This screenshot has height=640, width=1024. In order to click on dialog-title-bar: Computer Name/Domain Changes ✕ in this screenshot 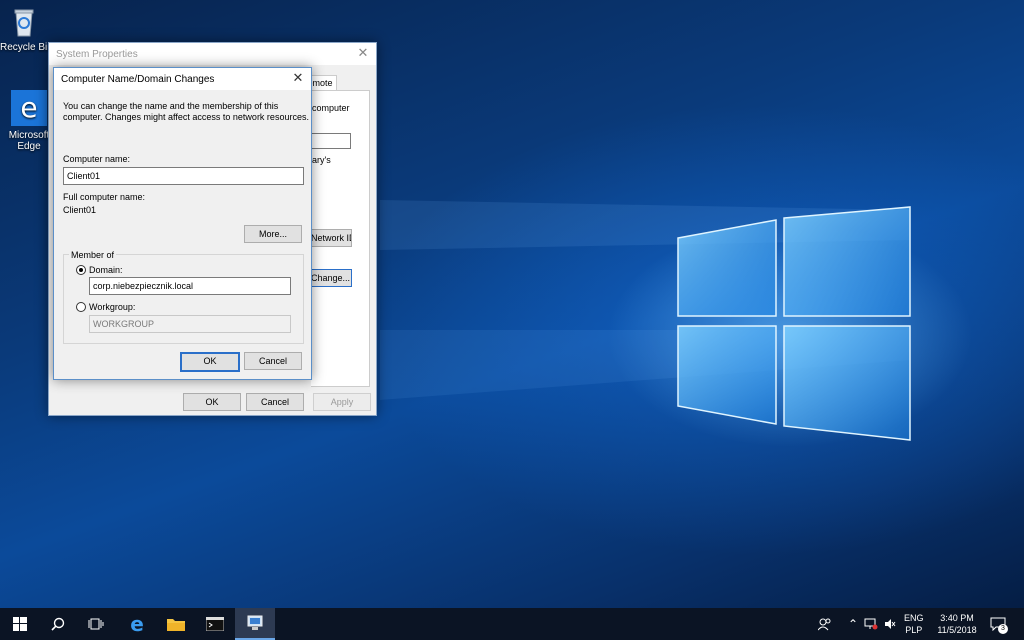, I will do `click(182, 79)`.